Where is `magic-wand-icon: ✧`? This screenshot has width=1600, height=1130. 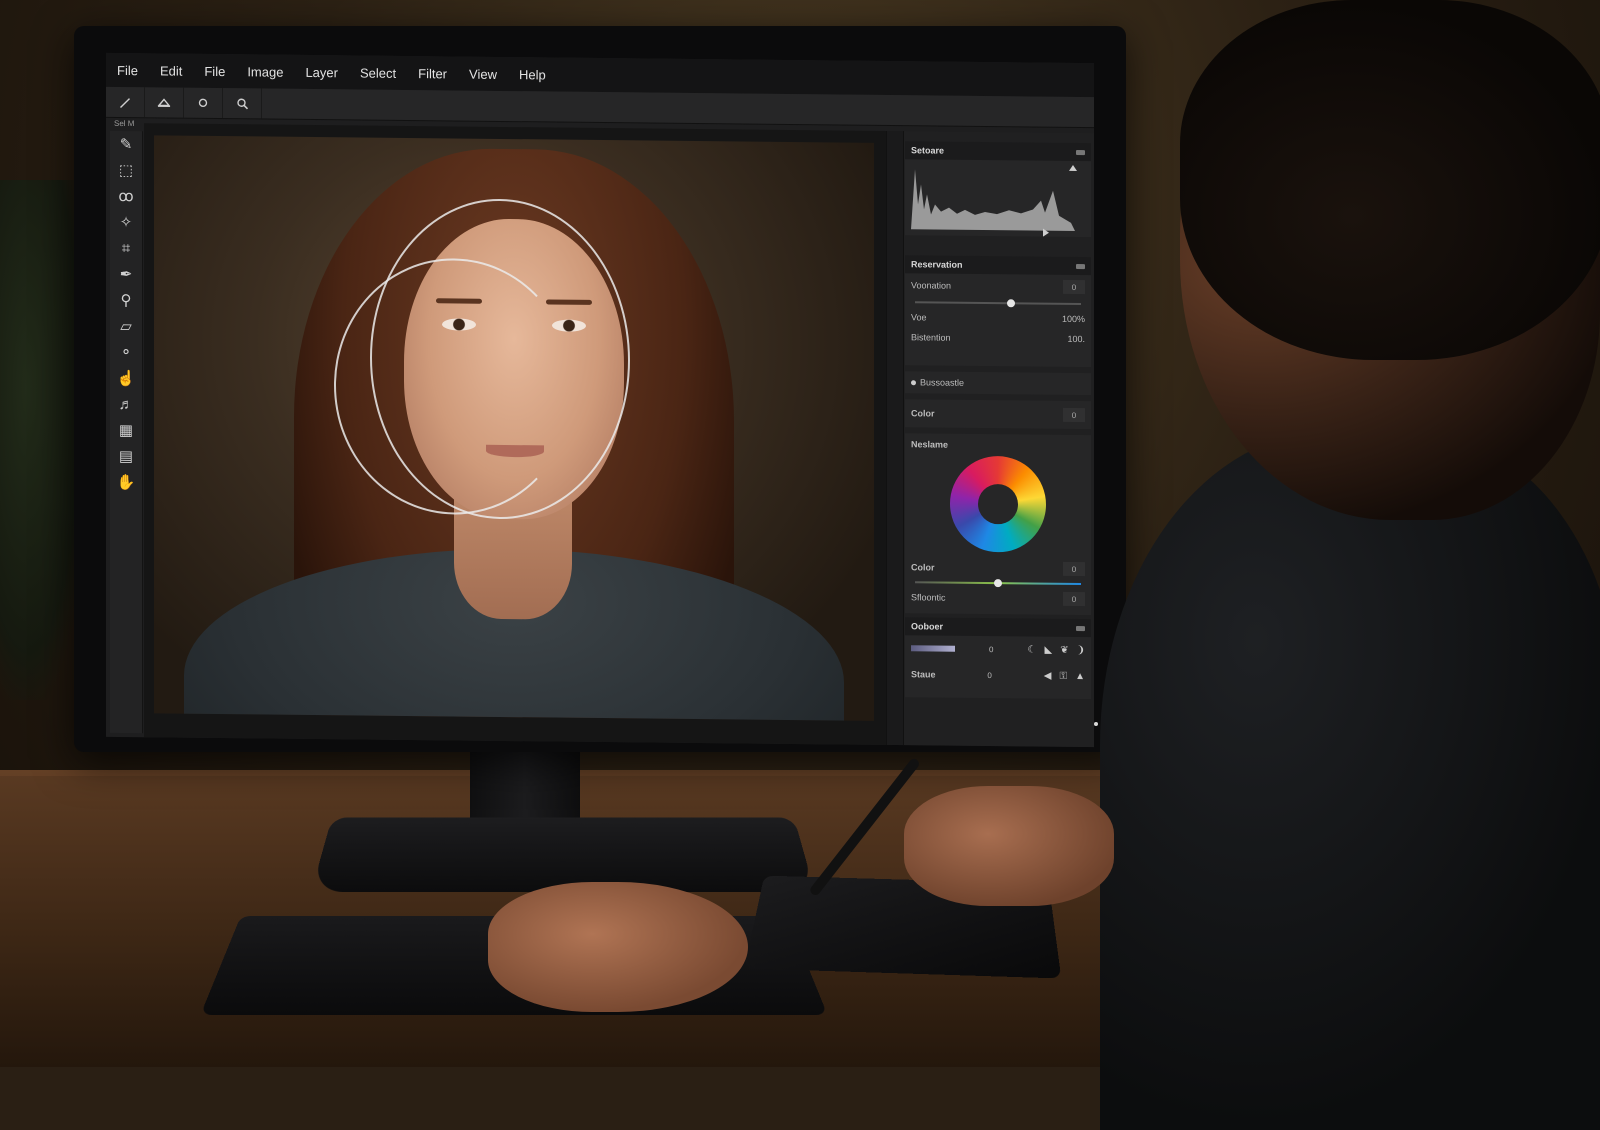
magic-wand-icon: ✧ is located at coordinates (126, 222).